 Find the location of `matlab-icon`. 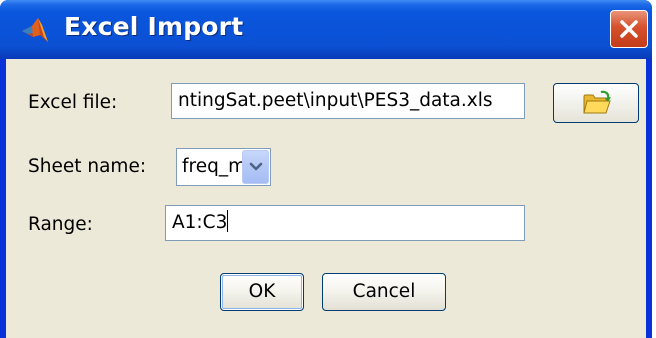

matlab-icon is located at coordinates (35, 30).